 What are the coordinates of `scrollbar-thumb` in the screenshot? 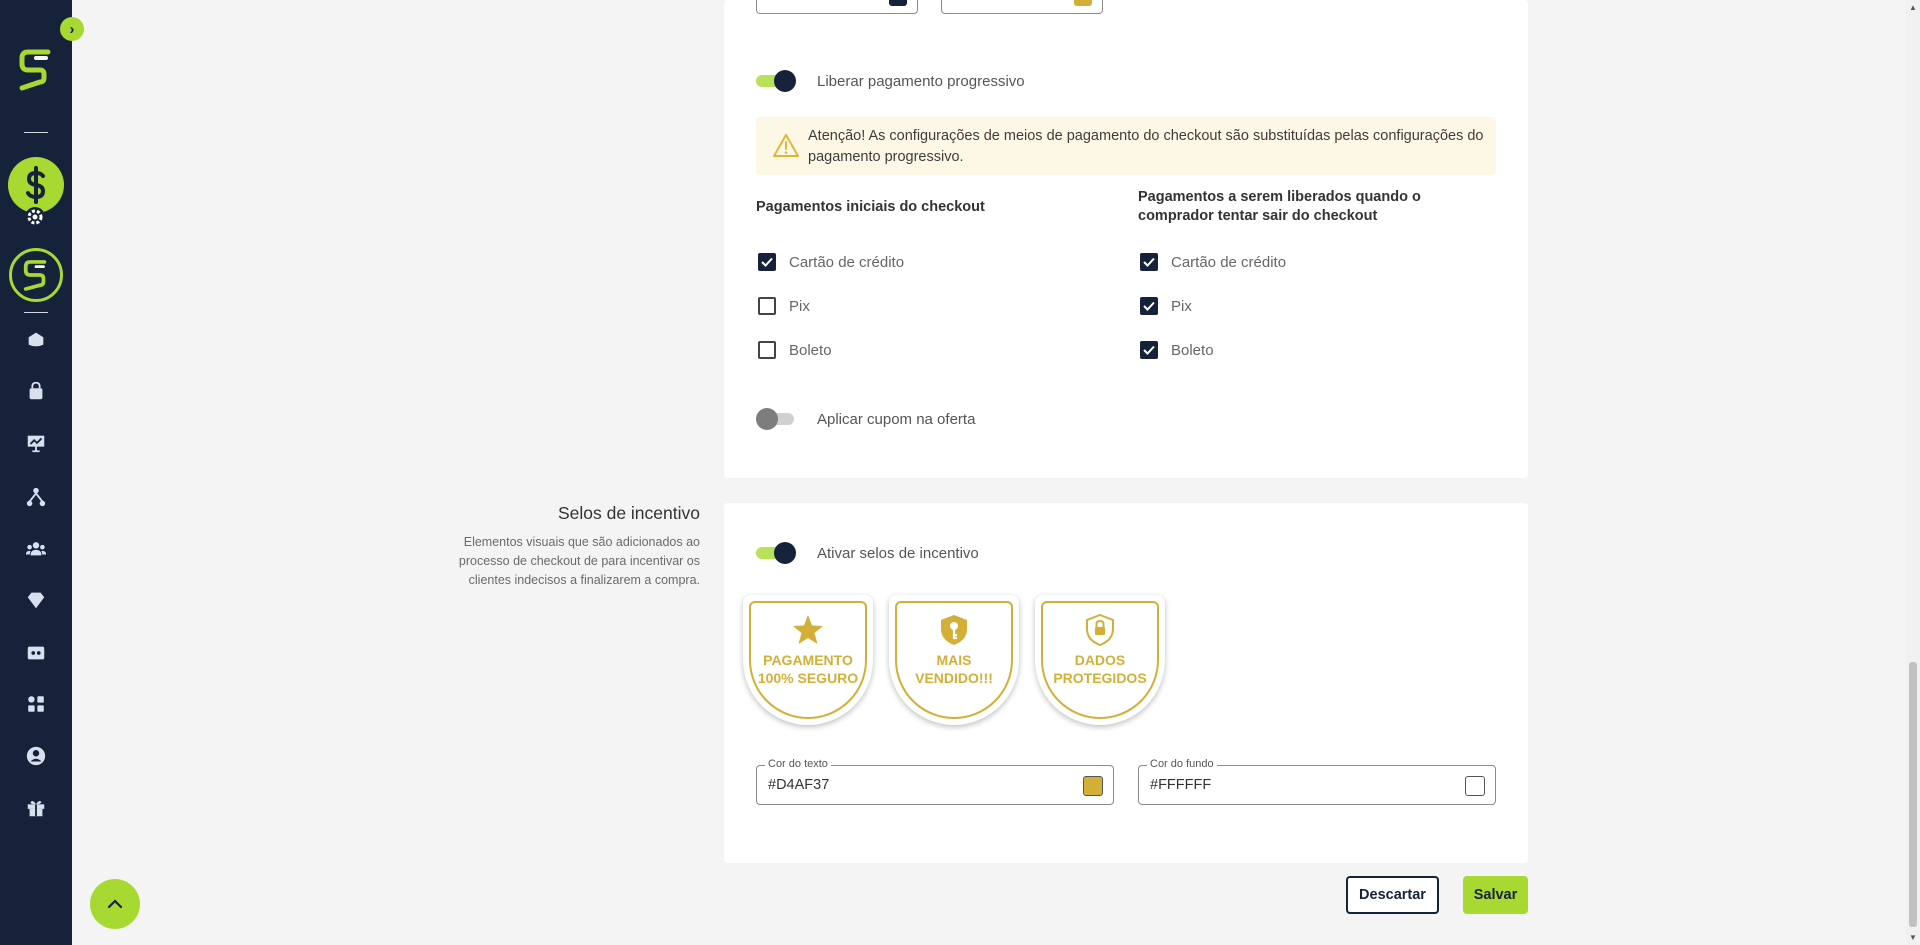 It's located at (1913, 794).